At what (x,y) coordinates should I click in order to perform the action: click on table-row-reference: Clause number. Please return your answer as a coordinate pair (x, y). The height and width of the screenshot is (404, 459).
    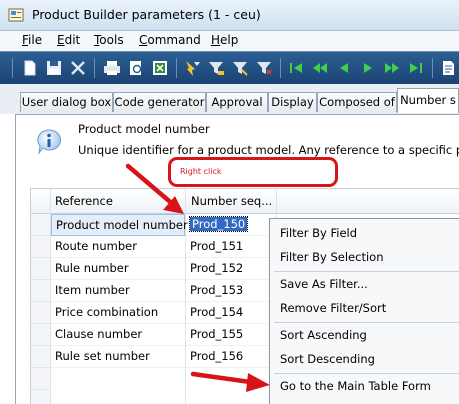
    Looking at the image, I should click on (118, 335).